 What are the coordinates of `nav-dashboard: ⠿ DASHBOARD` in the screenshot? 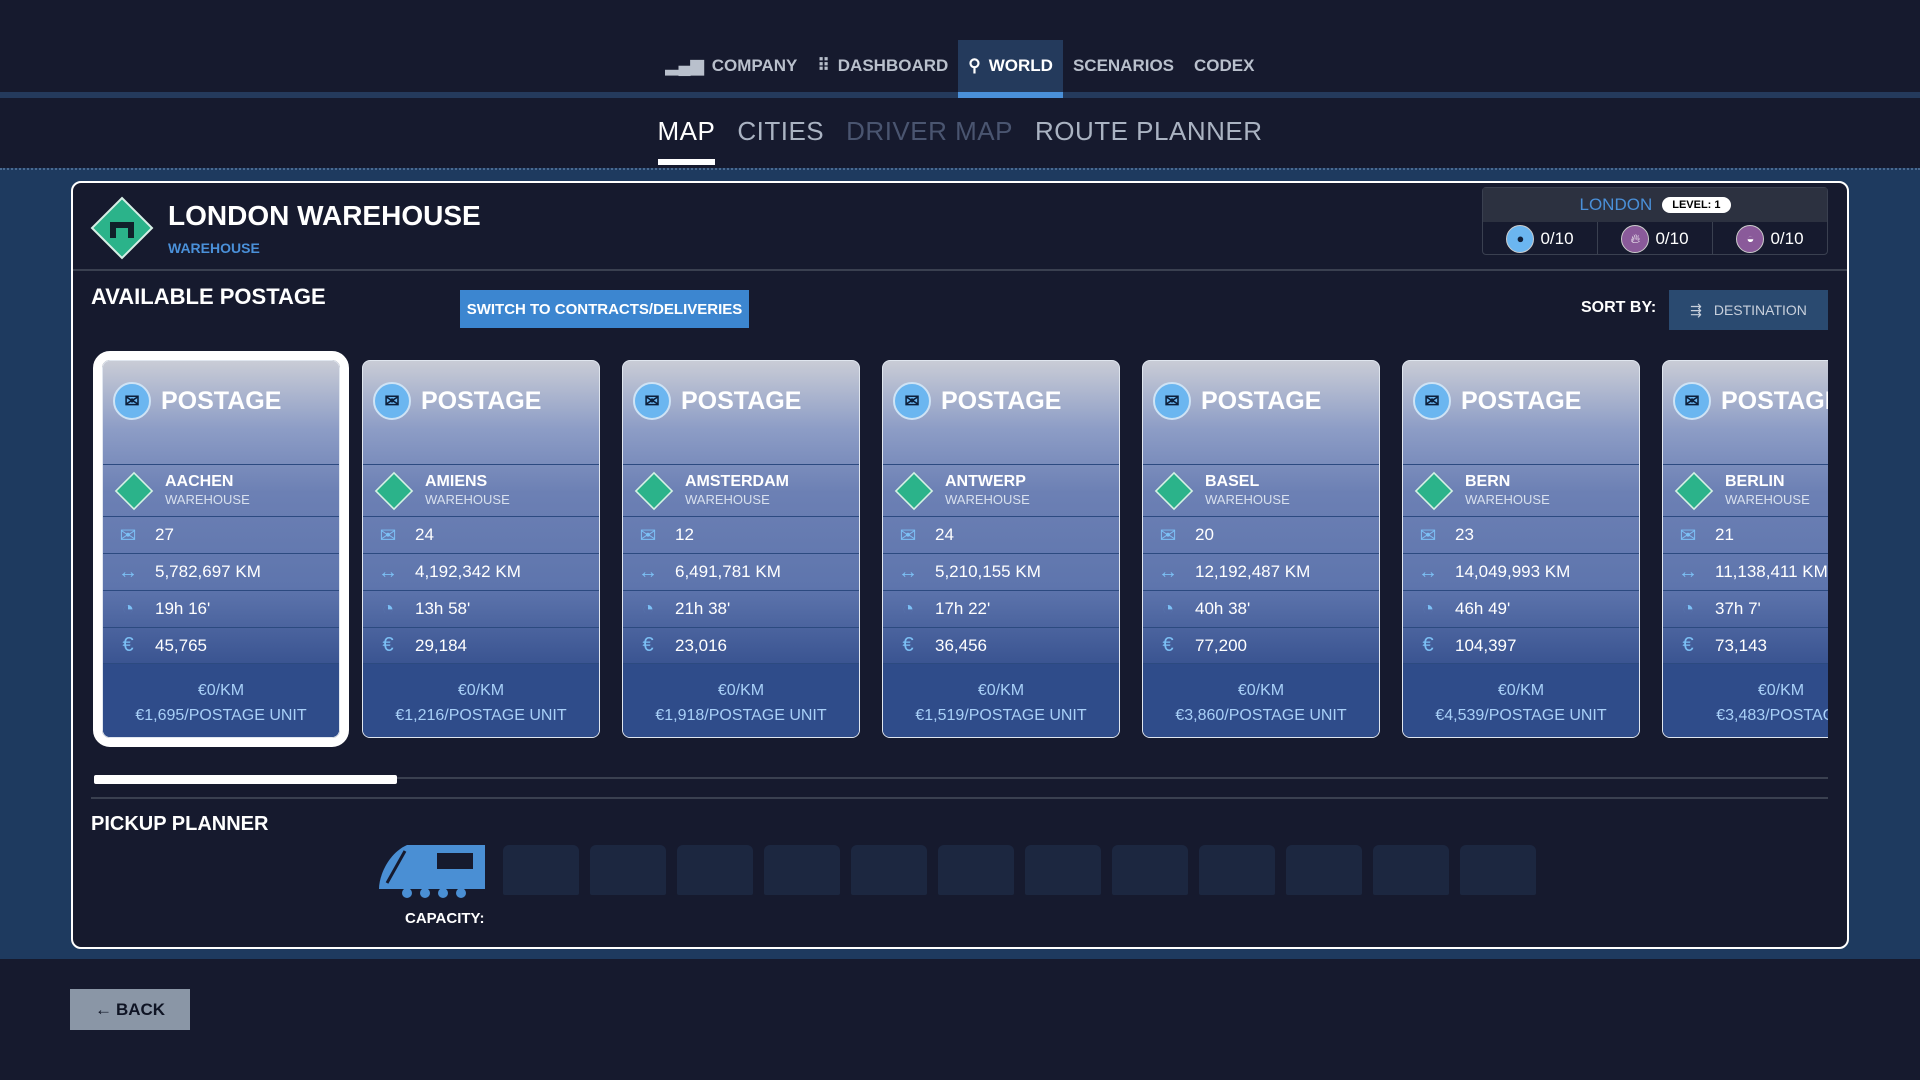 It's located at (882, 66).